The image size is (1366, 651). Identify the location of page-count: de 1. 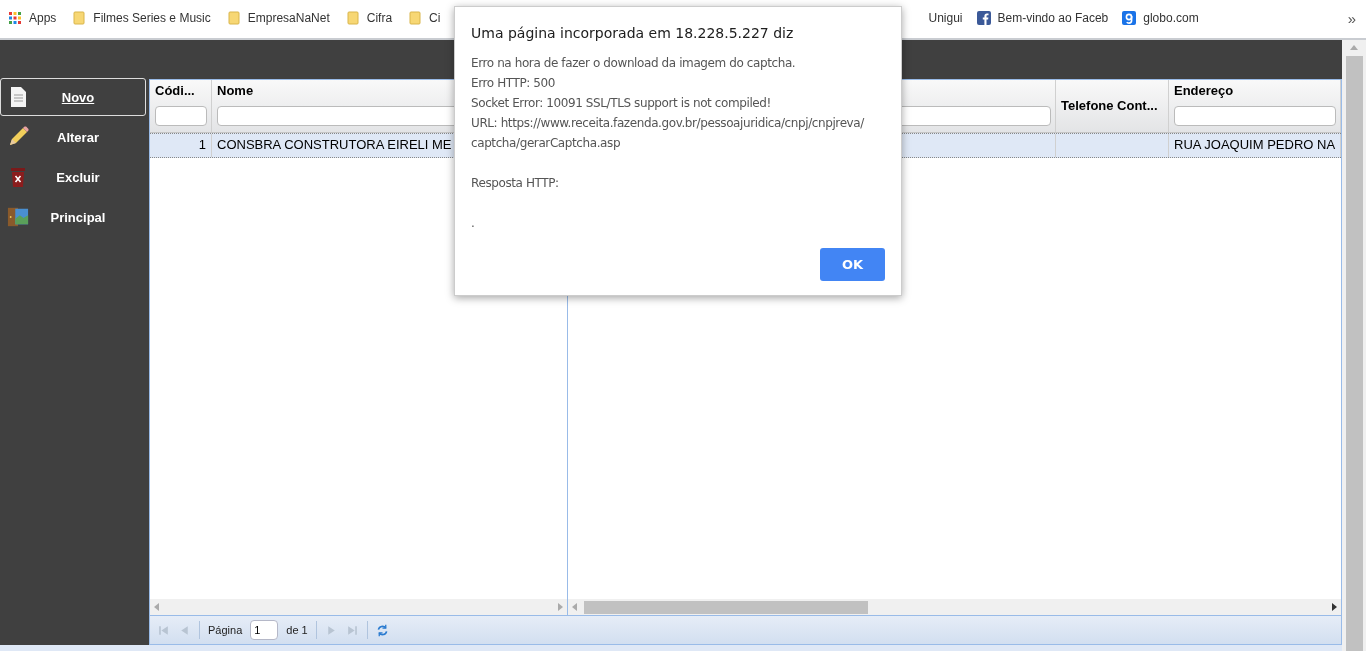
(297, 630).